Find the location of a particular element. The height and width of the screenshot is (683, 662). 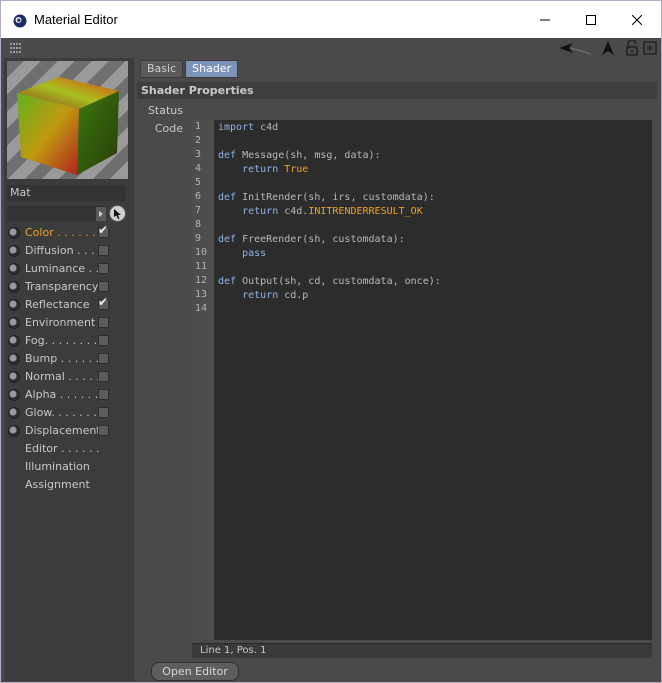

code-token: c4d is located at coordinates (266, 127).